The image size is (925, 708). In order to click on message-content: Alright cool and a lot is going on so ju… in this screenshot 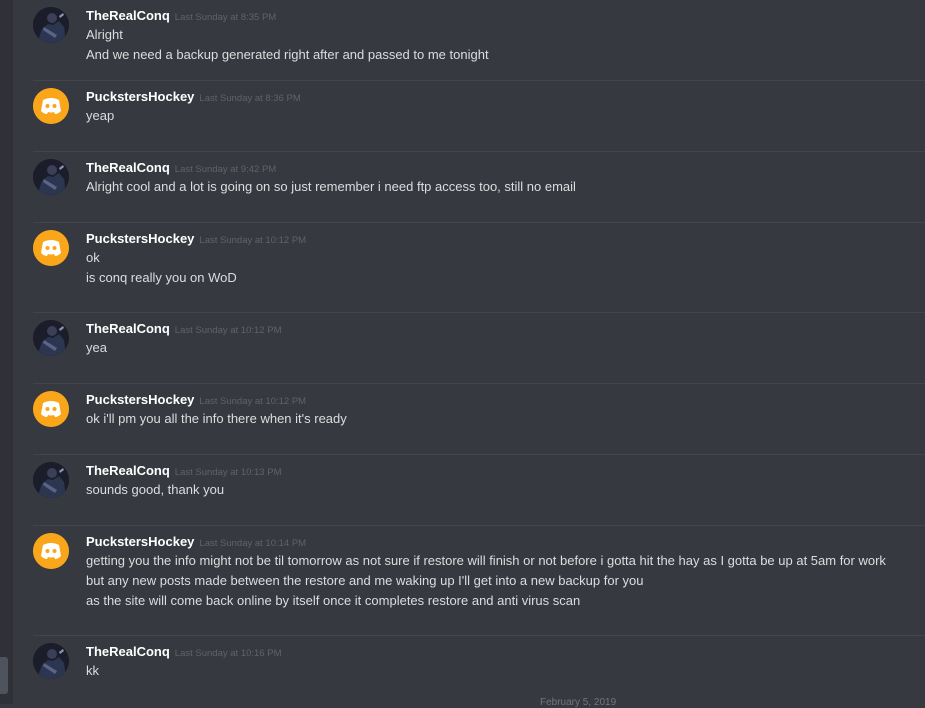, I will do `click(500, 187)`.